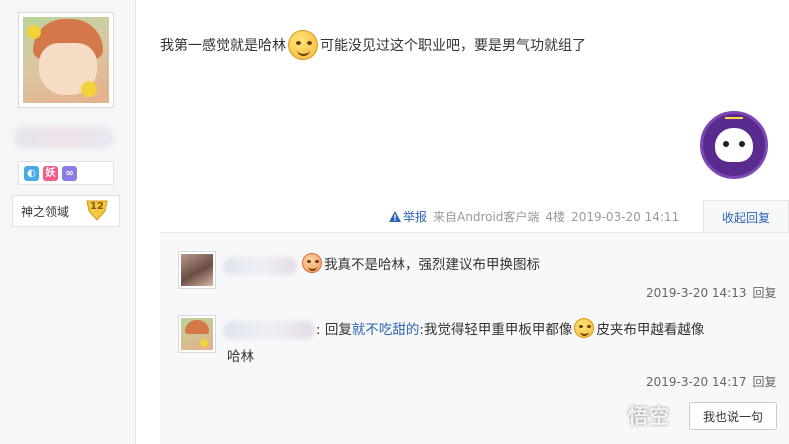 This screenshot has width=789, height=444. What do you see at coordinates (486, 217) in the screenshot?
I see `post-source: 来自Android客户端` at bounding box center [486, 217].